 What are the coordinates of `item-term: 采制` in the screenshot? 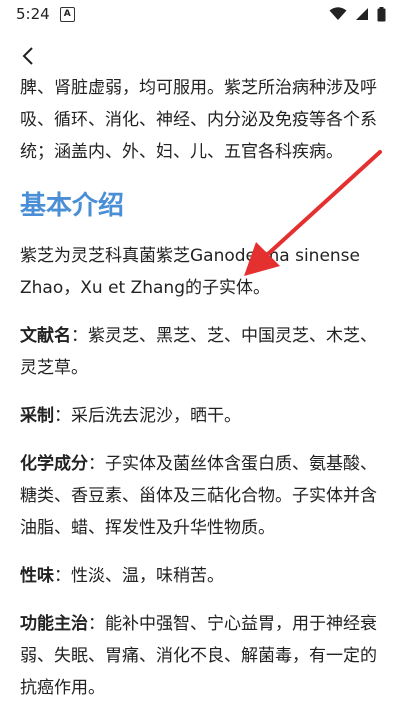 It's located at (37, 416).